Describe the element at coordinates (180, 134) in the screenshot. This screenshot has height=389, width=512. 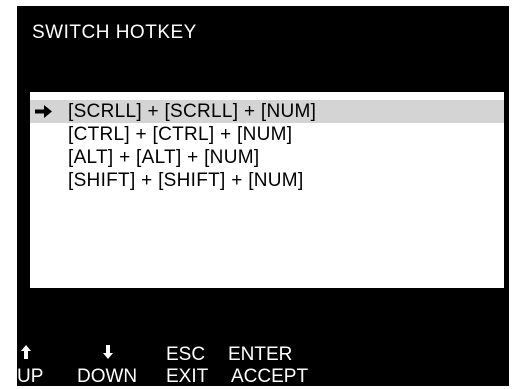
I see `menu-item-label: [CTRL] + [CTRL] + [NUM]` at that location.